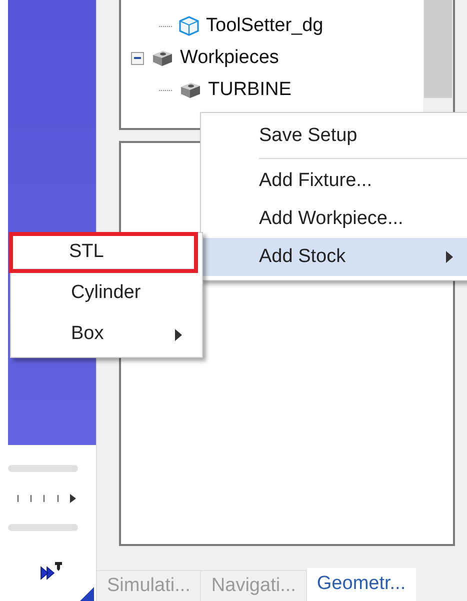  I want to click on menu-item: STL, so click(103, 252).